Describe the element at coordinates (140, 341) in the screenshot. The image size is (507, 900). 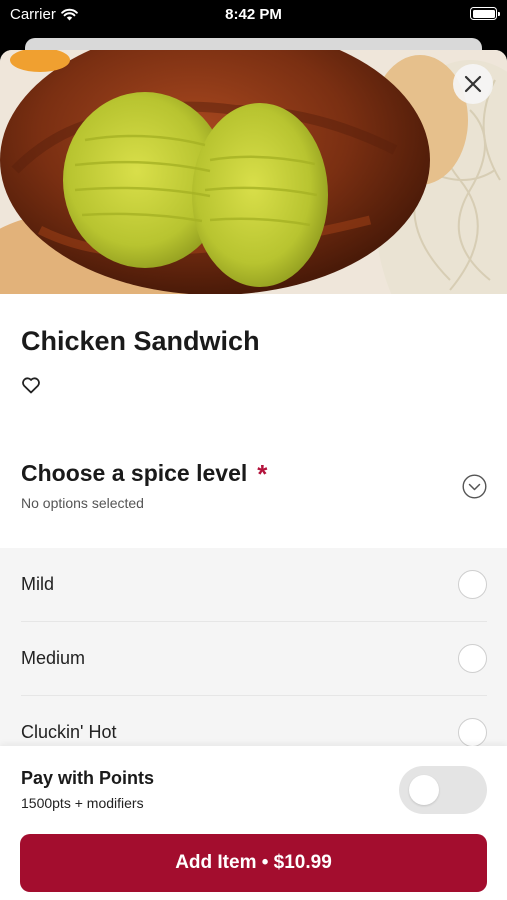
I see `item-title: Chicken Sandwich` at that location.